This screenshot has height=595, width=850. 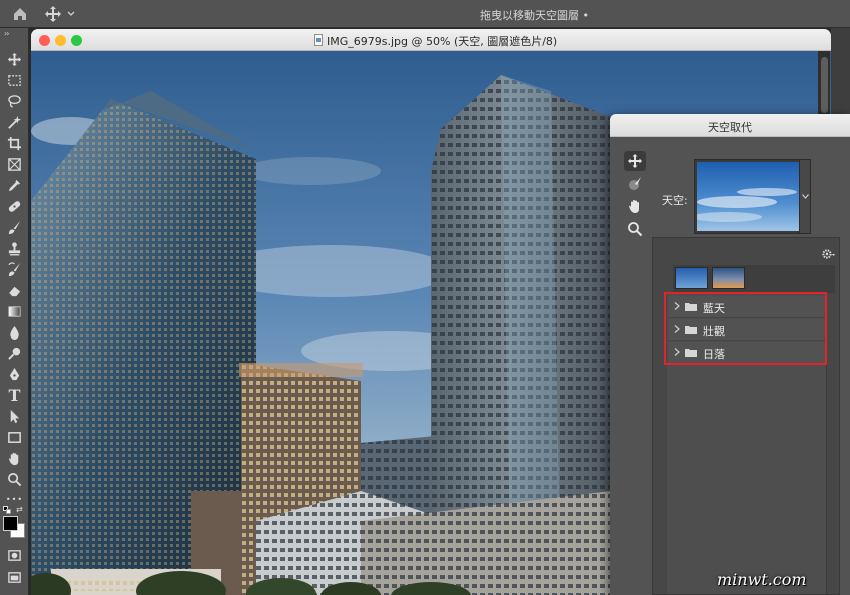 I want to click on marquee-tool, so click(x=14, y=80).